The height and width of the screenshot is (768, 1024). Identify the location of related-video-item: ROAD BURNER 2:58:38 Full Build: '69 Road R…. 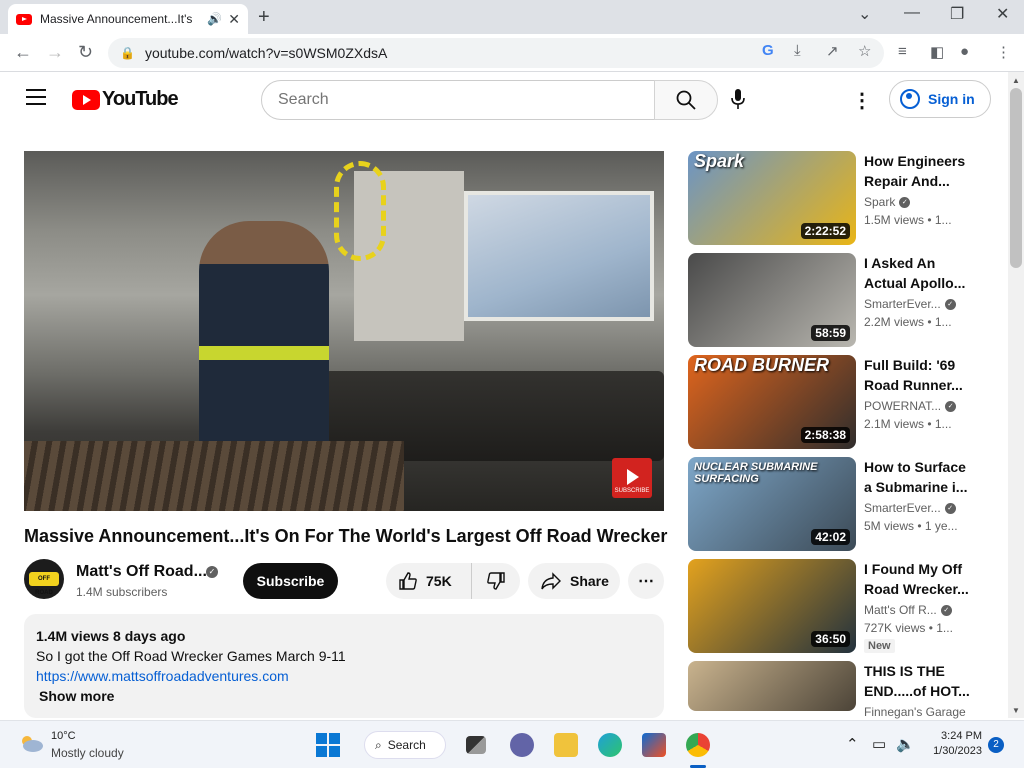
(838, 402).